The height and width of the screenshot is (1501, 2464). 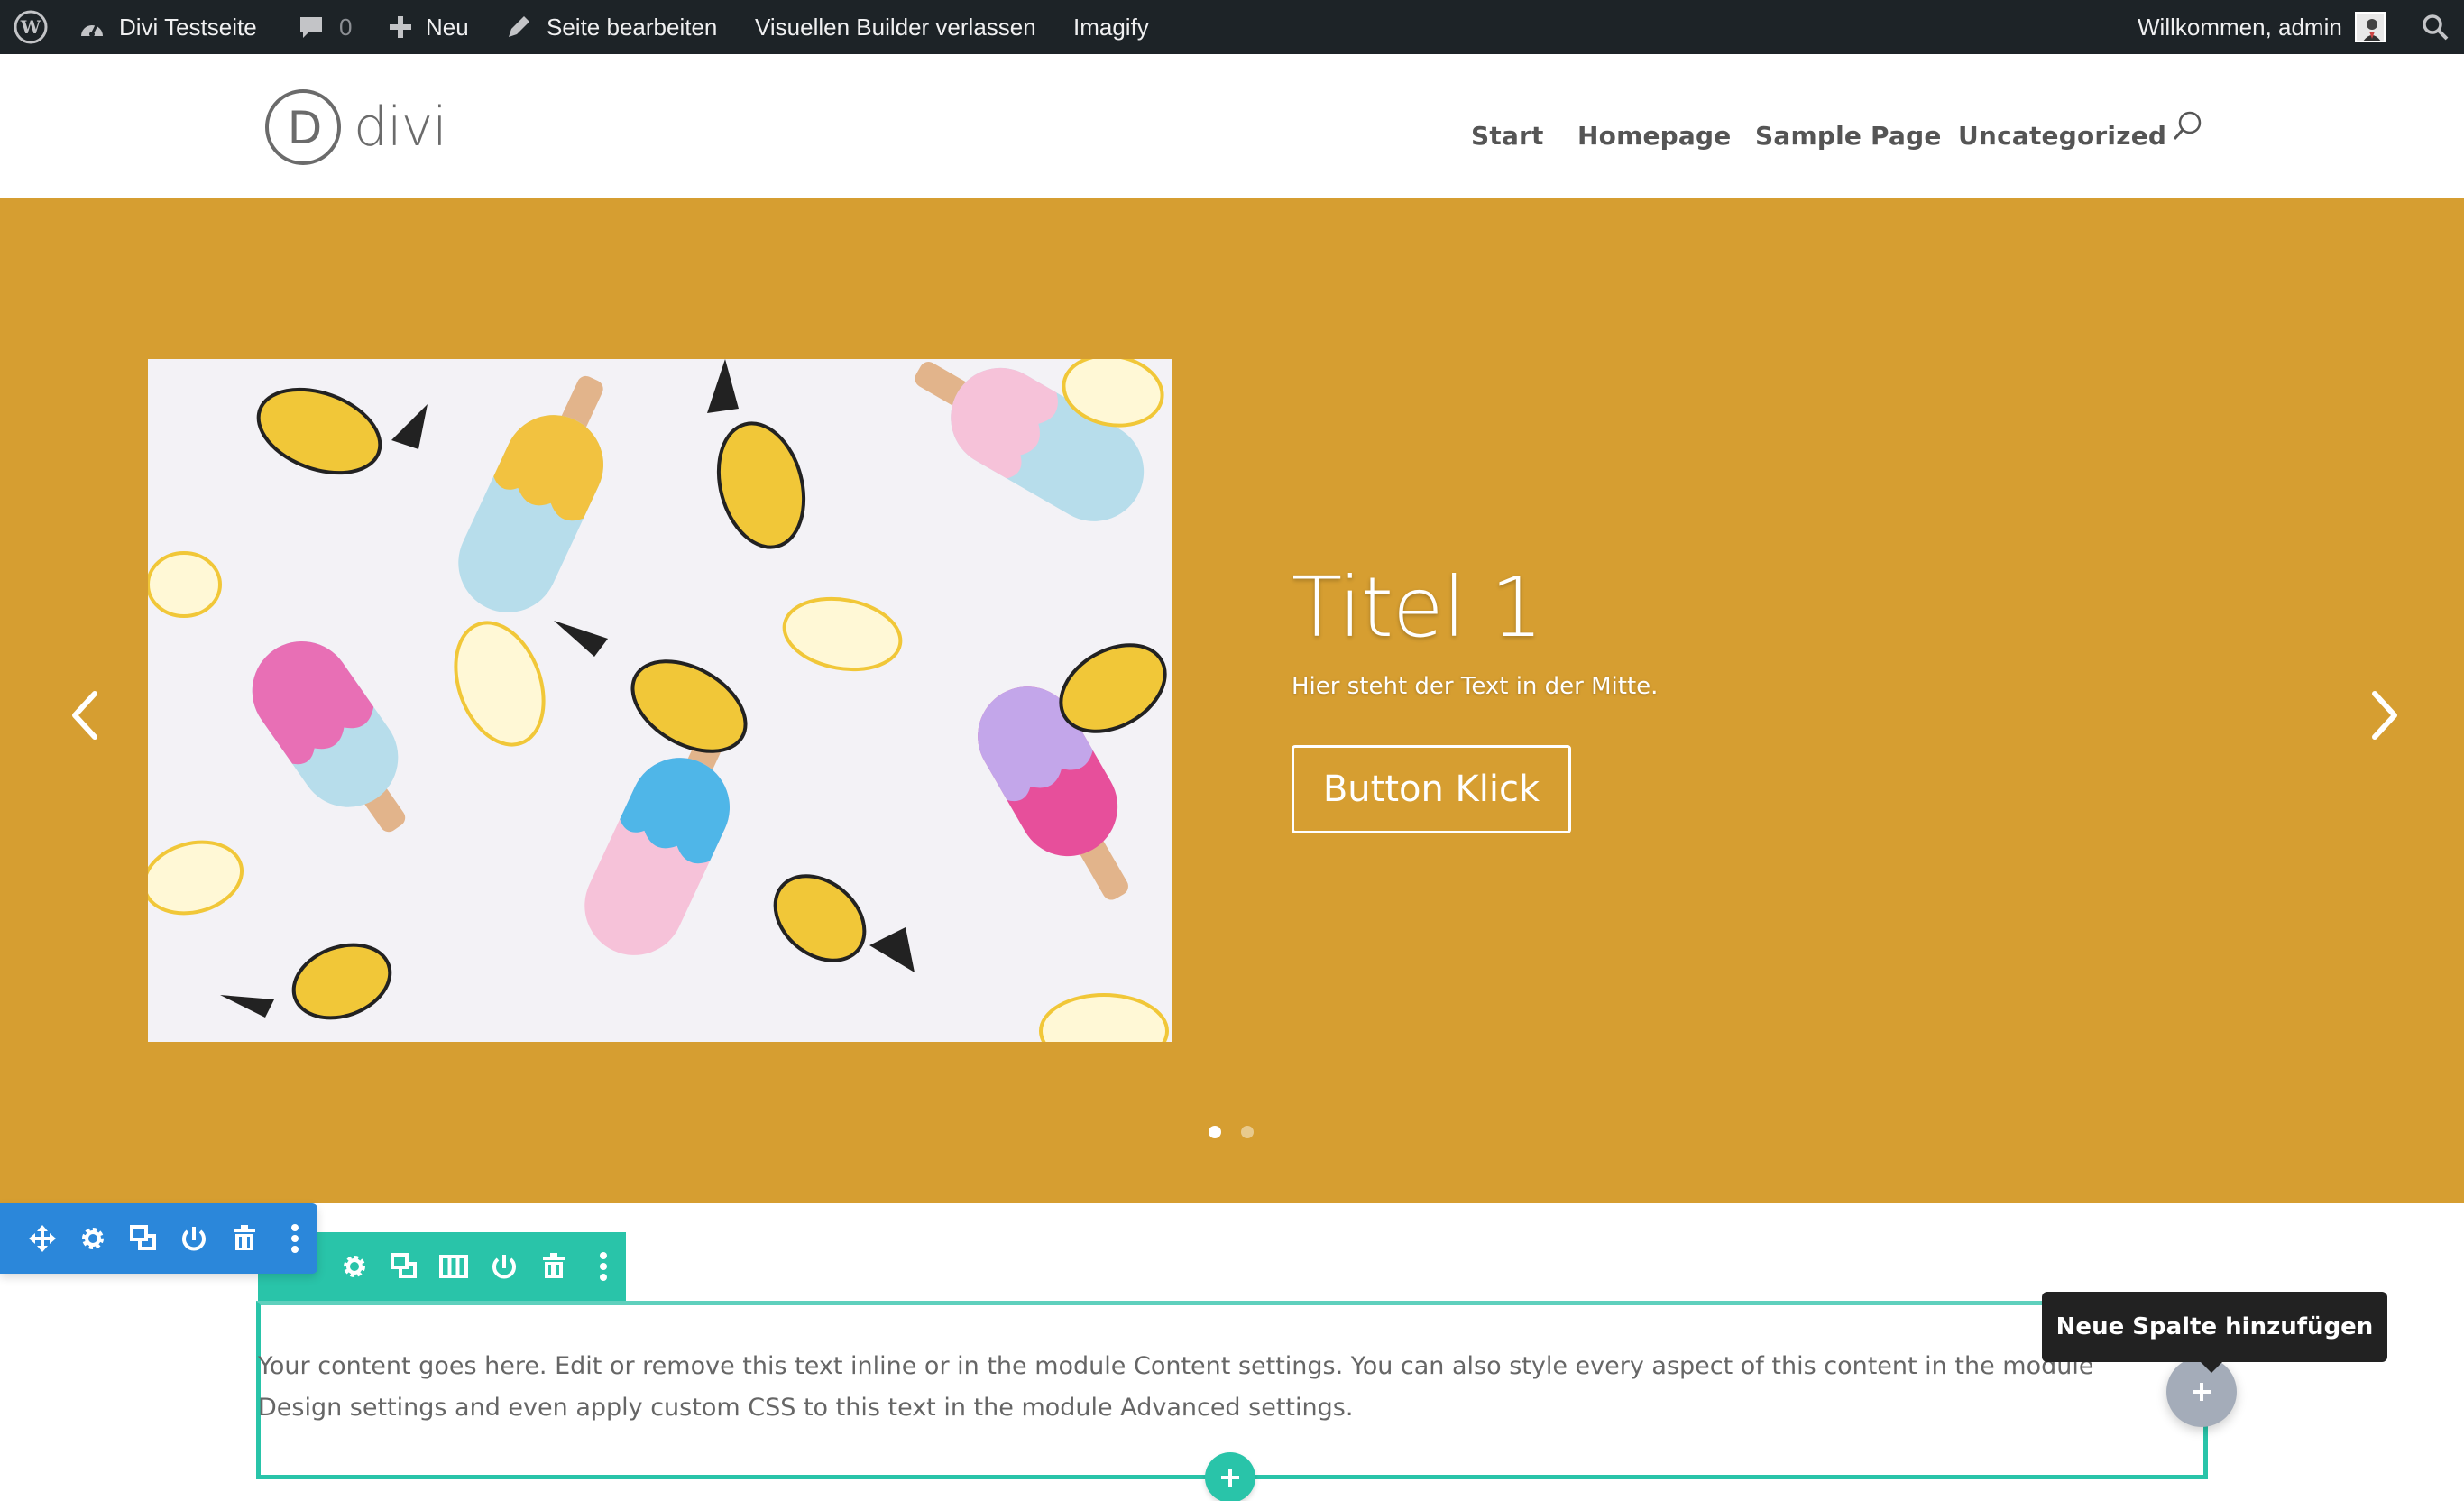 What do you see at coordinates (504, 1267) in the screenshot?
I see `row-save-icon` at bounding box center [504, 1267].